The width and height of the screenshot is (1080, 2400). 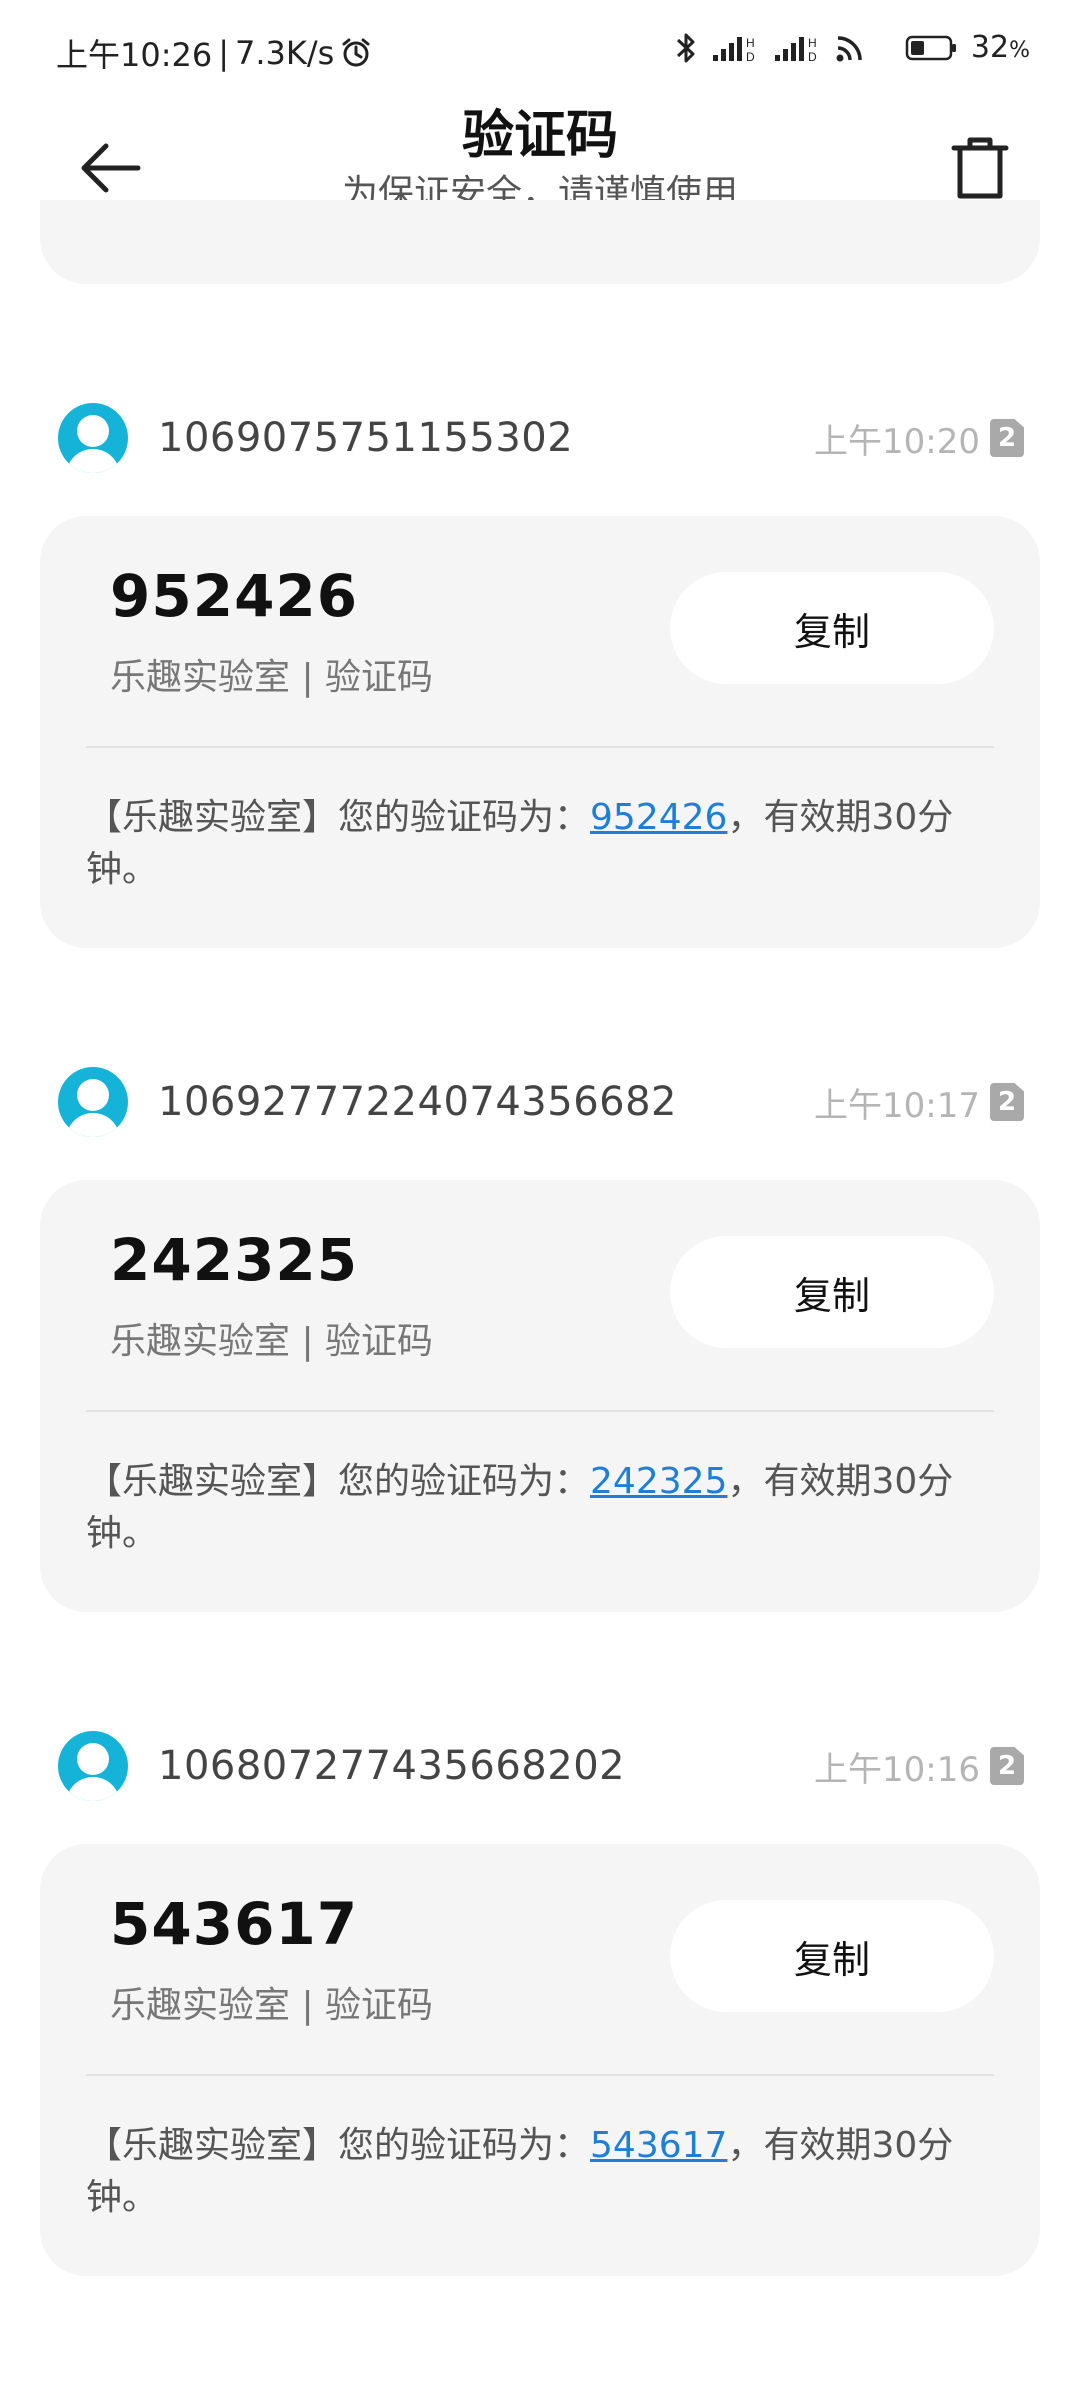 What do you see at coordinates (540, 242) in the screenshot?
I see `partial-message-card` at bounding box center [540, 242].